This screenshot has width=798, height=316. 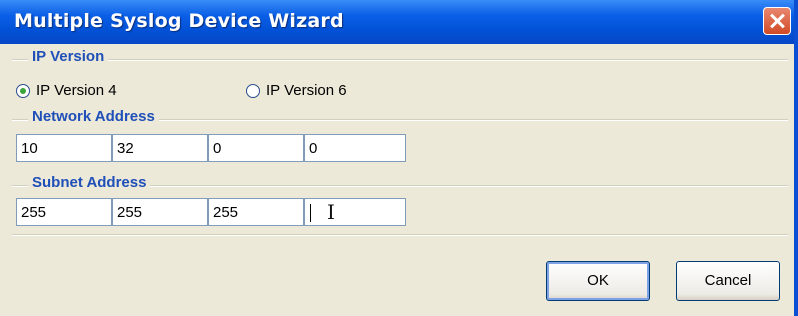 I want to click on subnet-octet-2-input: 255, so click(x=160, y=212).